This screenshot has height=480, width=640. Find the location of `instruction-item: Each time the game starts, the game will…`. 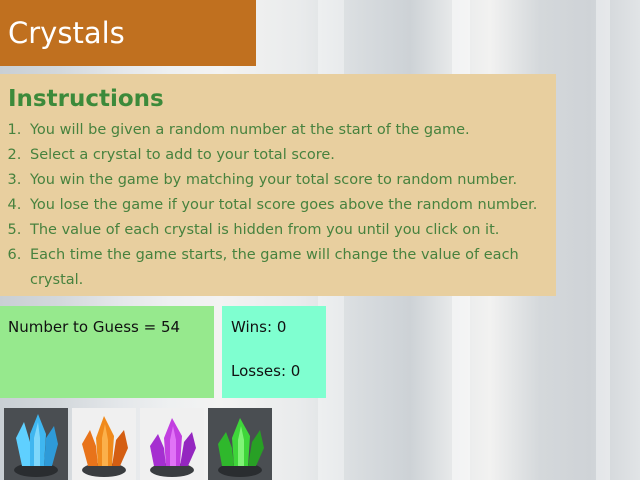

instruction-item: Each time the game starts, the game will… is located at coordinates (287, 268).